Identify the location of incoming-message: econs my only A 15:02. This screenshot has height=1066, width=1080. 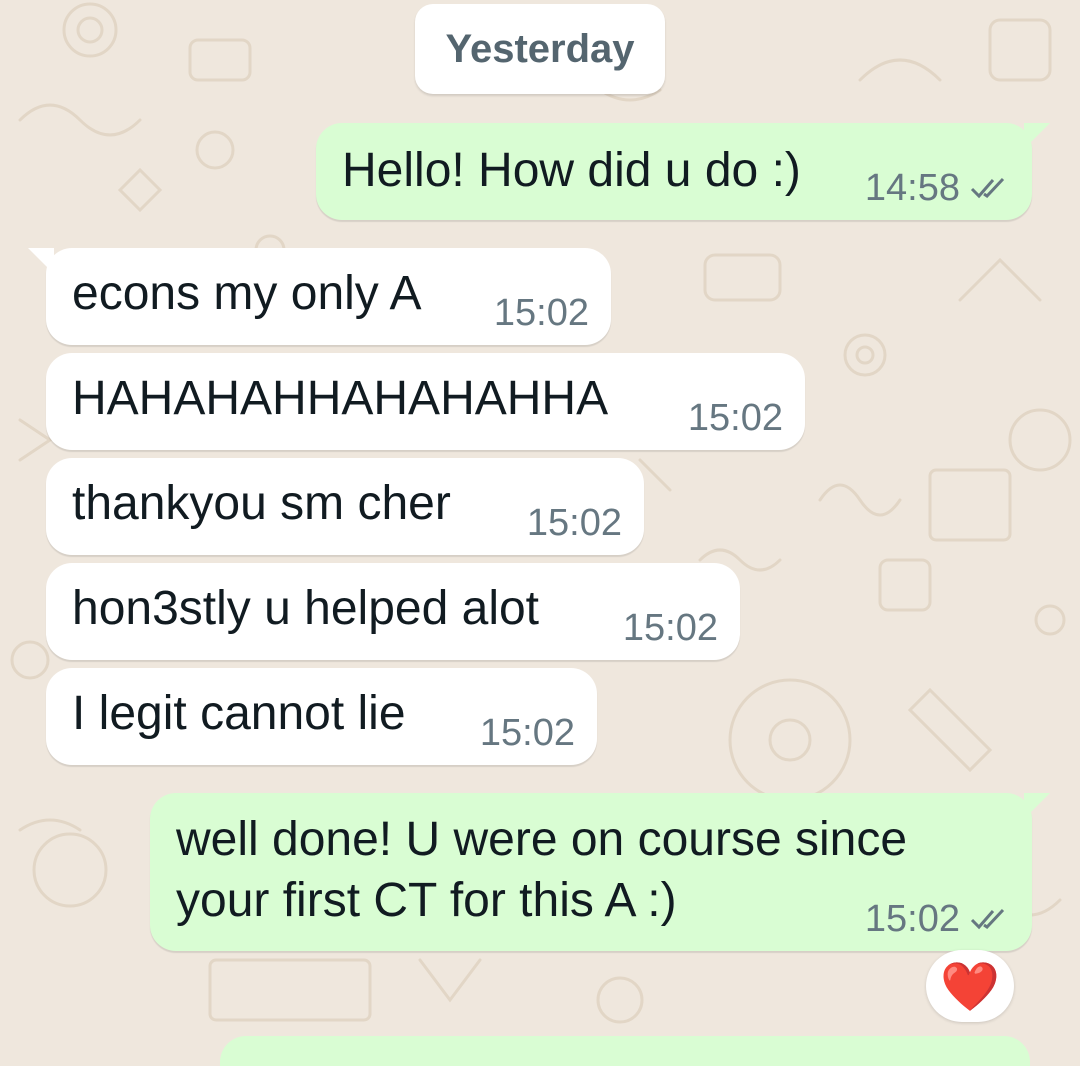
(319, 296).